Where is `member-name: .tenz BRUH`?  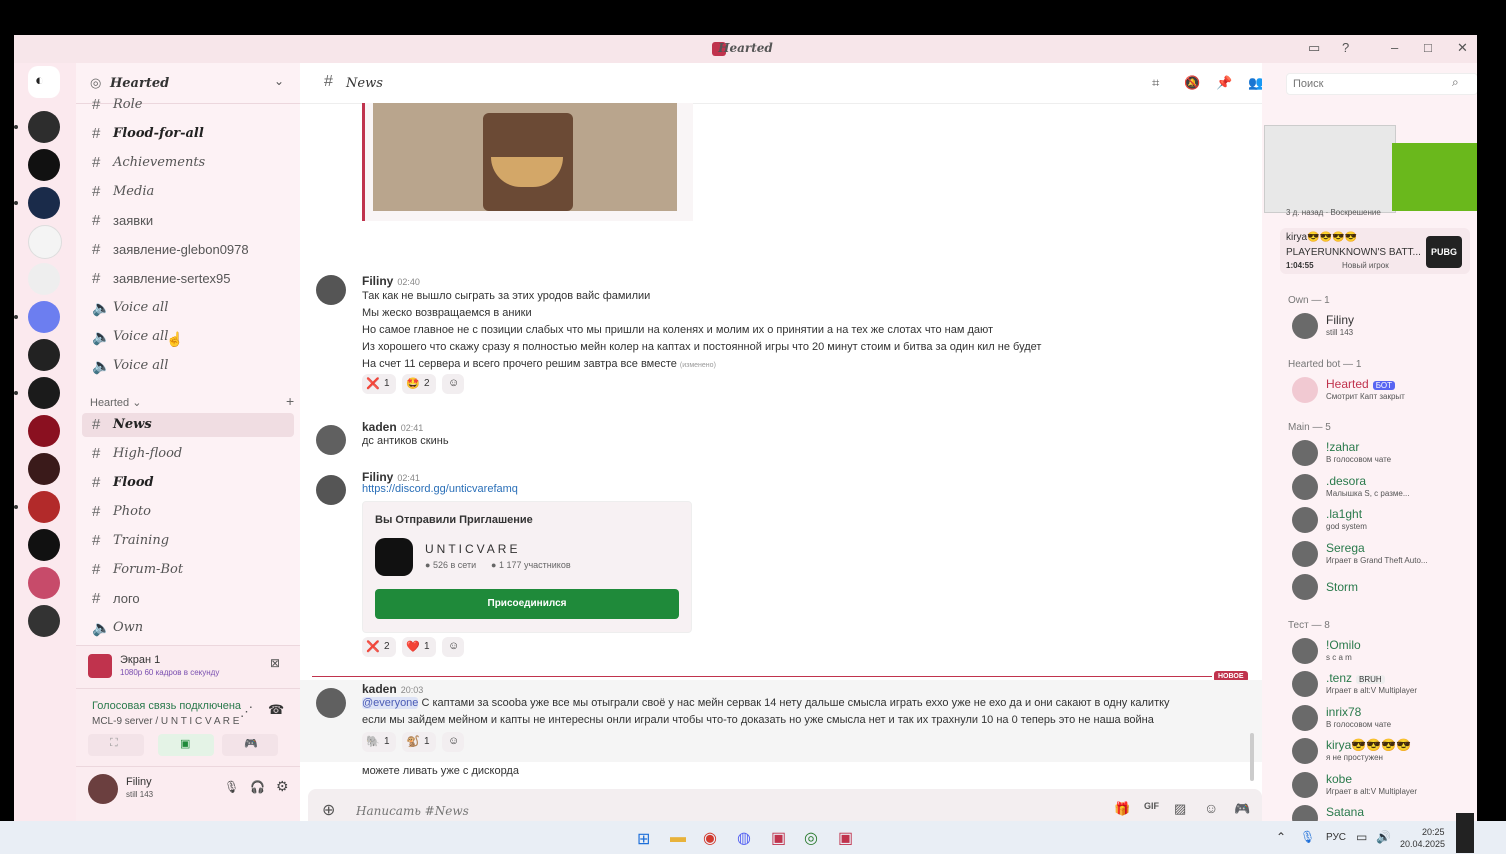 member-name: .tenz BRUH is located at coordinates (1355, 678).